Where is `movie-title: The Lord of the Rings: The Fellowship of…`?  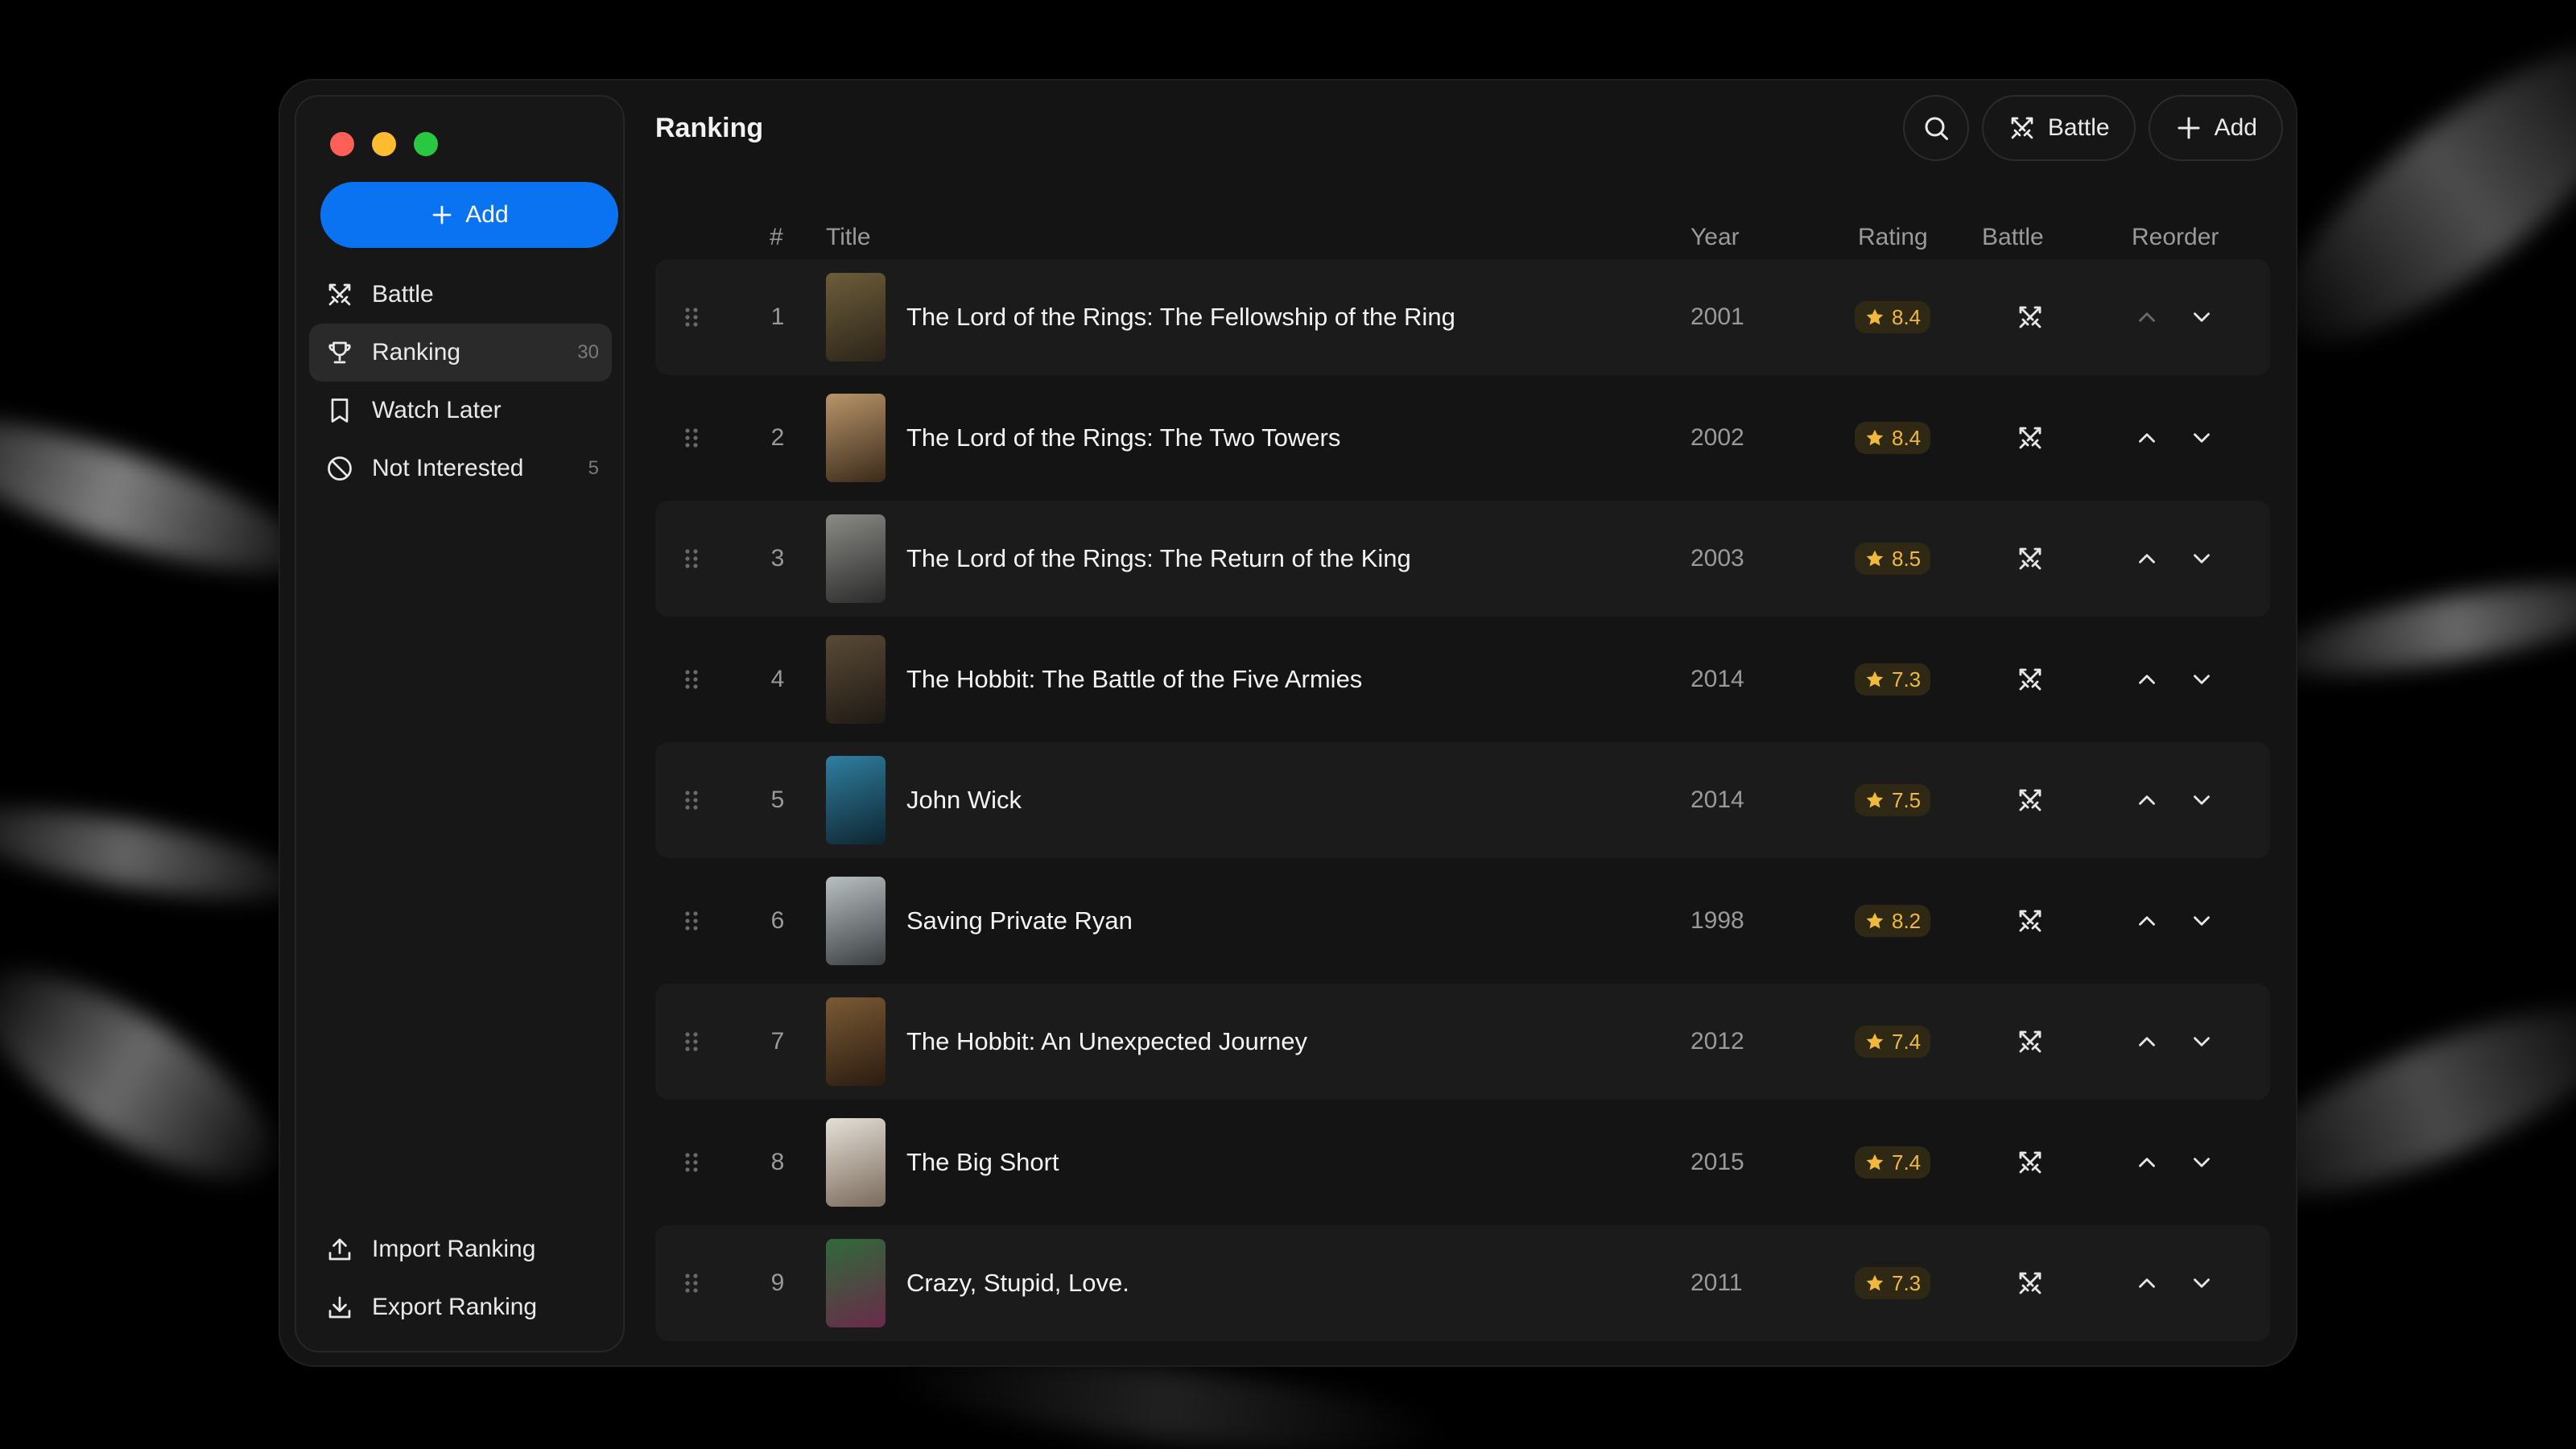 movie-title: The Lord of the Rings: The Fellowship of… is located at coordinates (1180, 317).